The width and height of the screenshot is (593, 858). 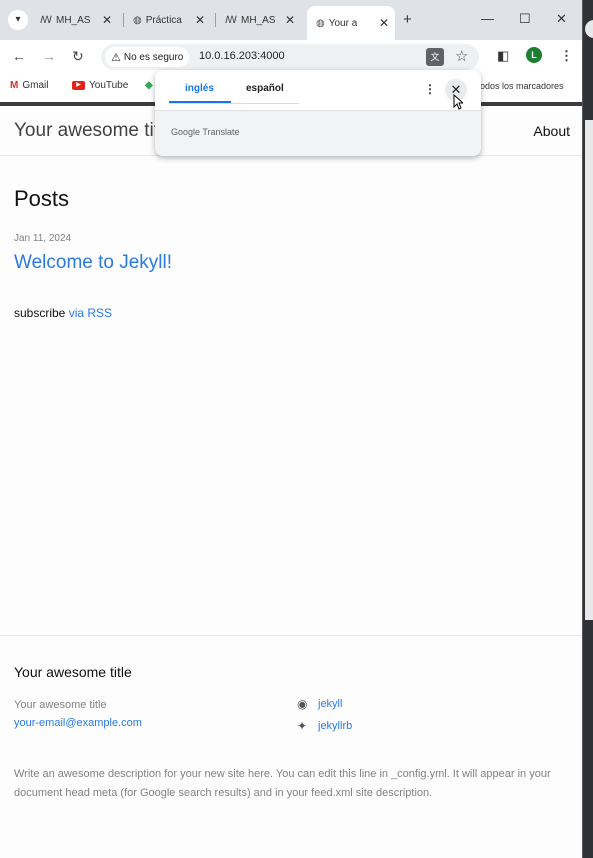 I want to click on site-title: Your awesome title, so click(x=94, y=131).